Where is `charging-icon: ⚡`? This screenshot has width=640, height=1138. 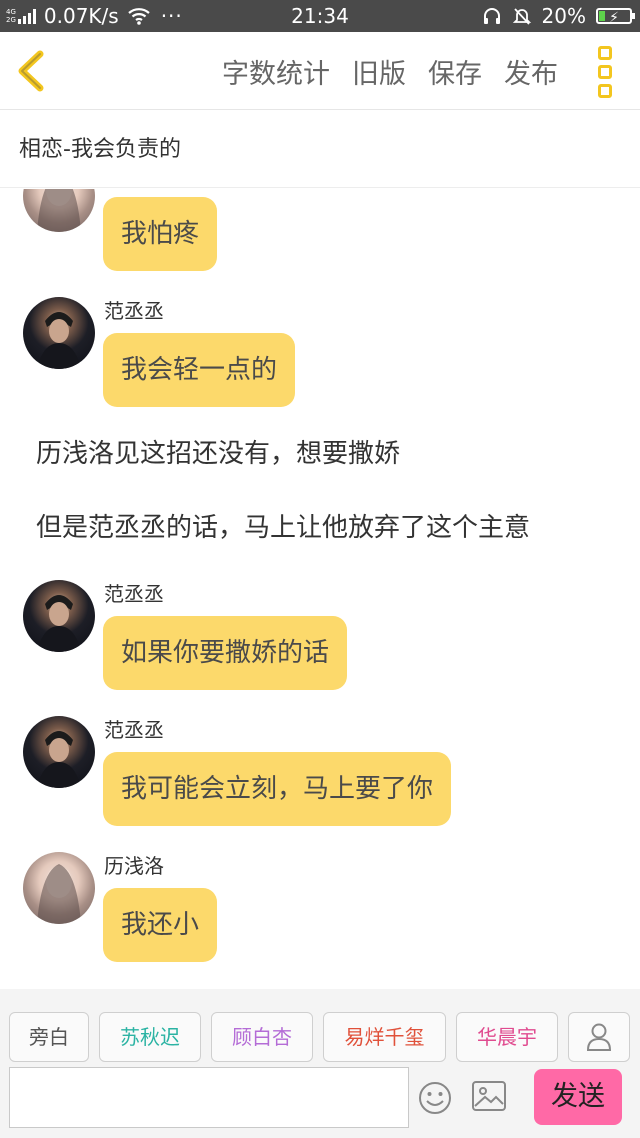
charging-icon: ⚡ is located at coordinates (614, 18).